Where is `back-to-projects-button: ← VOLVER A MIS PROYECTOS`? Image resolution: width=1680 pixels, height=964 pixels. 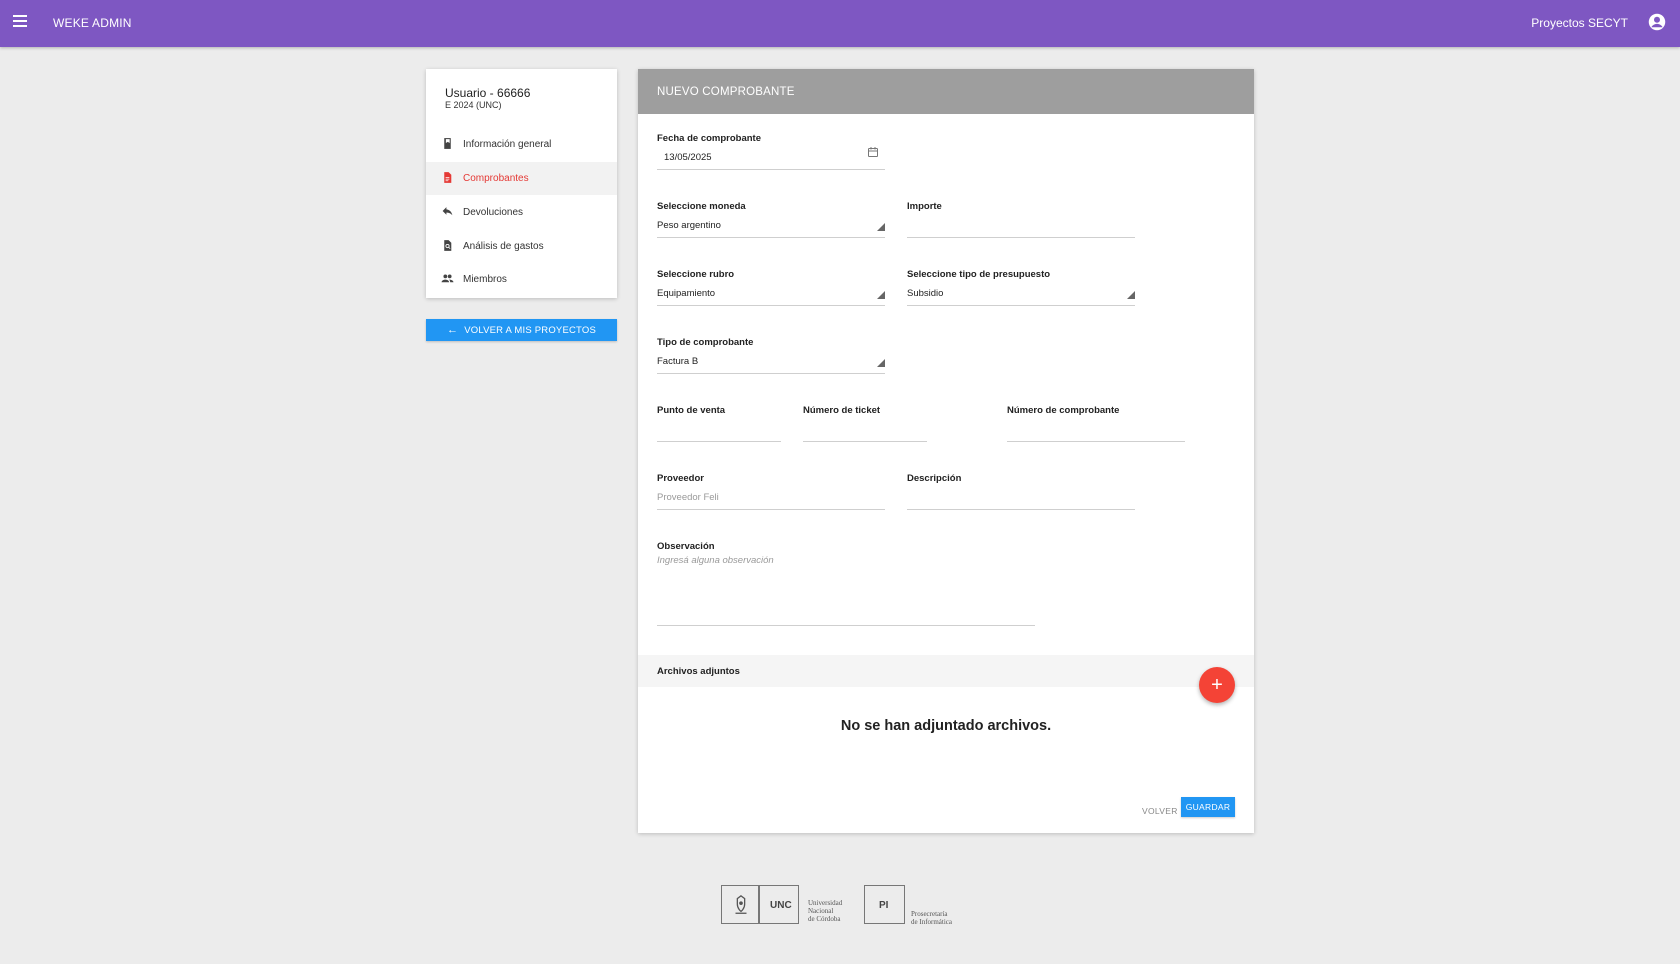 back-to-projects-button: ← VOLVER A MIS PROYECTOS is located at coordinates (521, 330).